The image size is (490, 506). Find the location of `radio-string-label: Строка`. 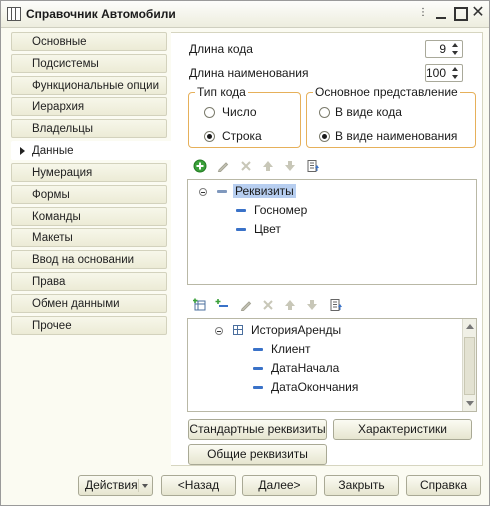

radio-string-label: Строка is located at coordinates (242, 136).